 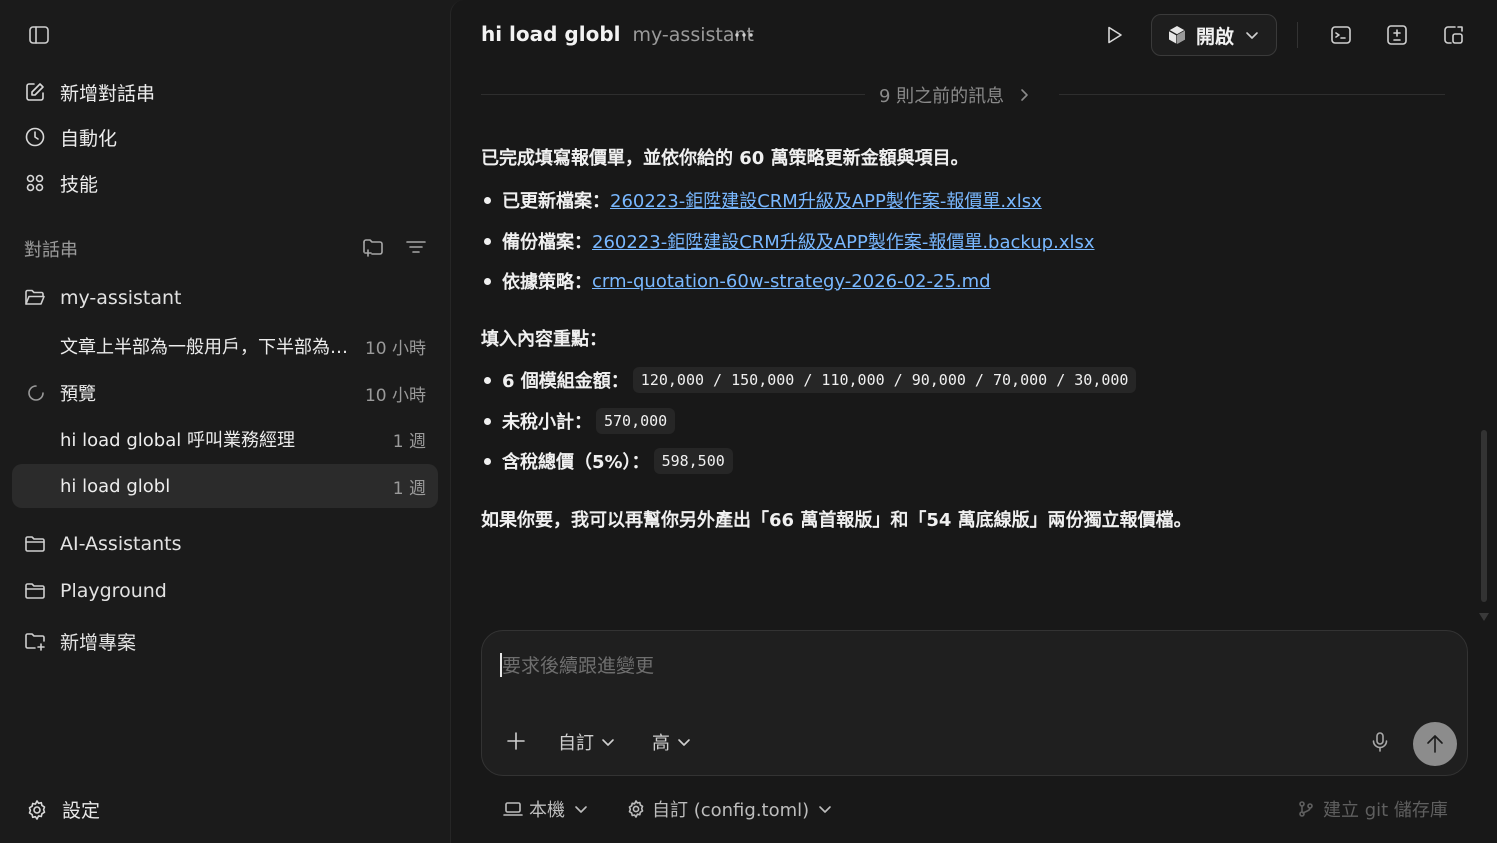 I want to click on message-input, so click(x=952, y=666).